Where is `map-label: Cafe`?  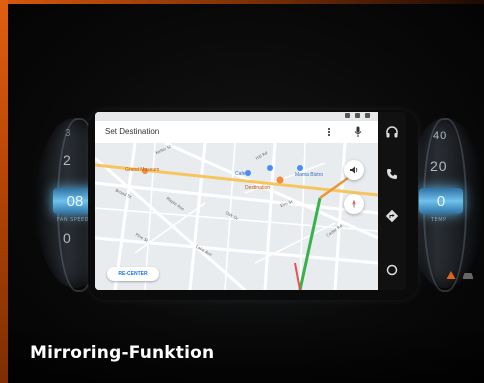
map-label: Cafe is located at coordinates (240, 174).